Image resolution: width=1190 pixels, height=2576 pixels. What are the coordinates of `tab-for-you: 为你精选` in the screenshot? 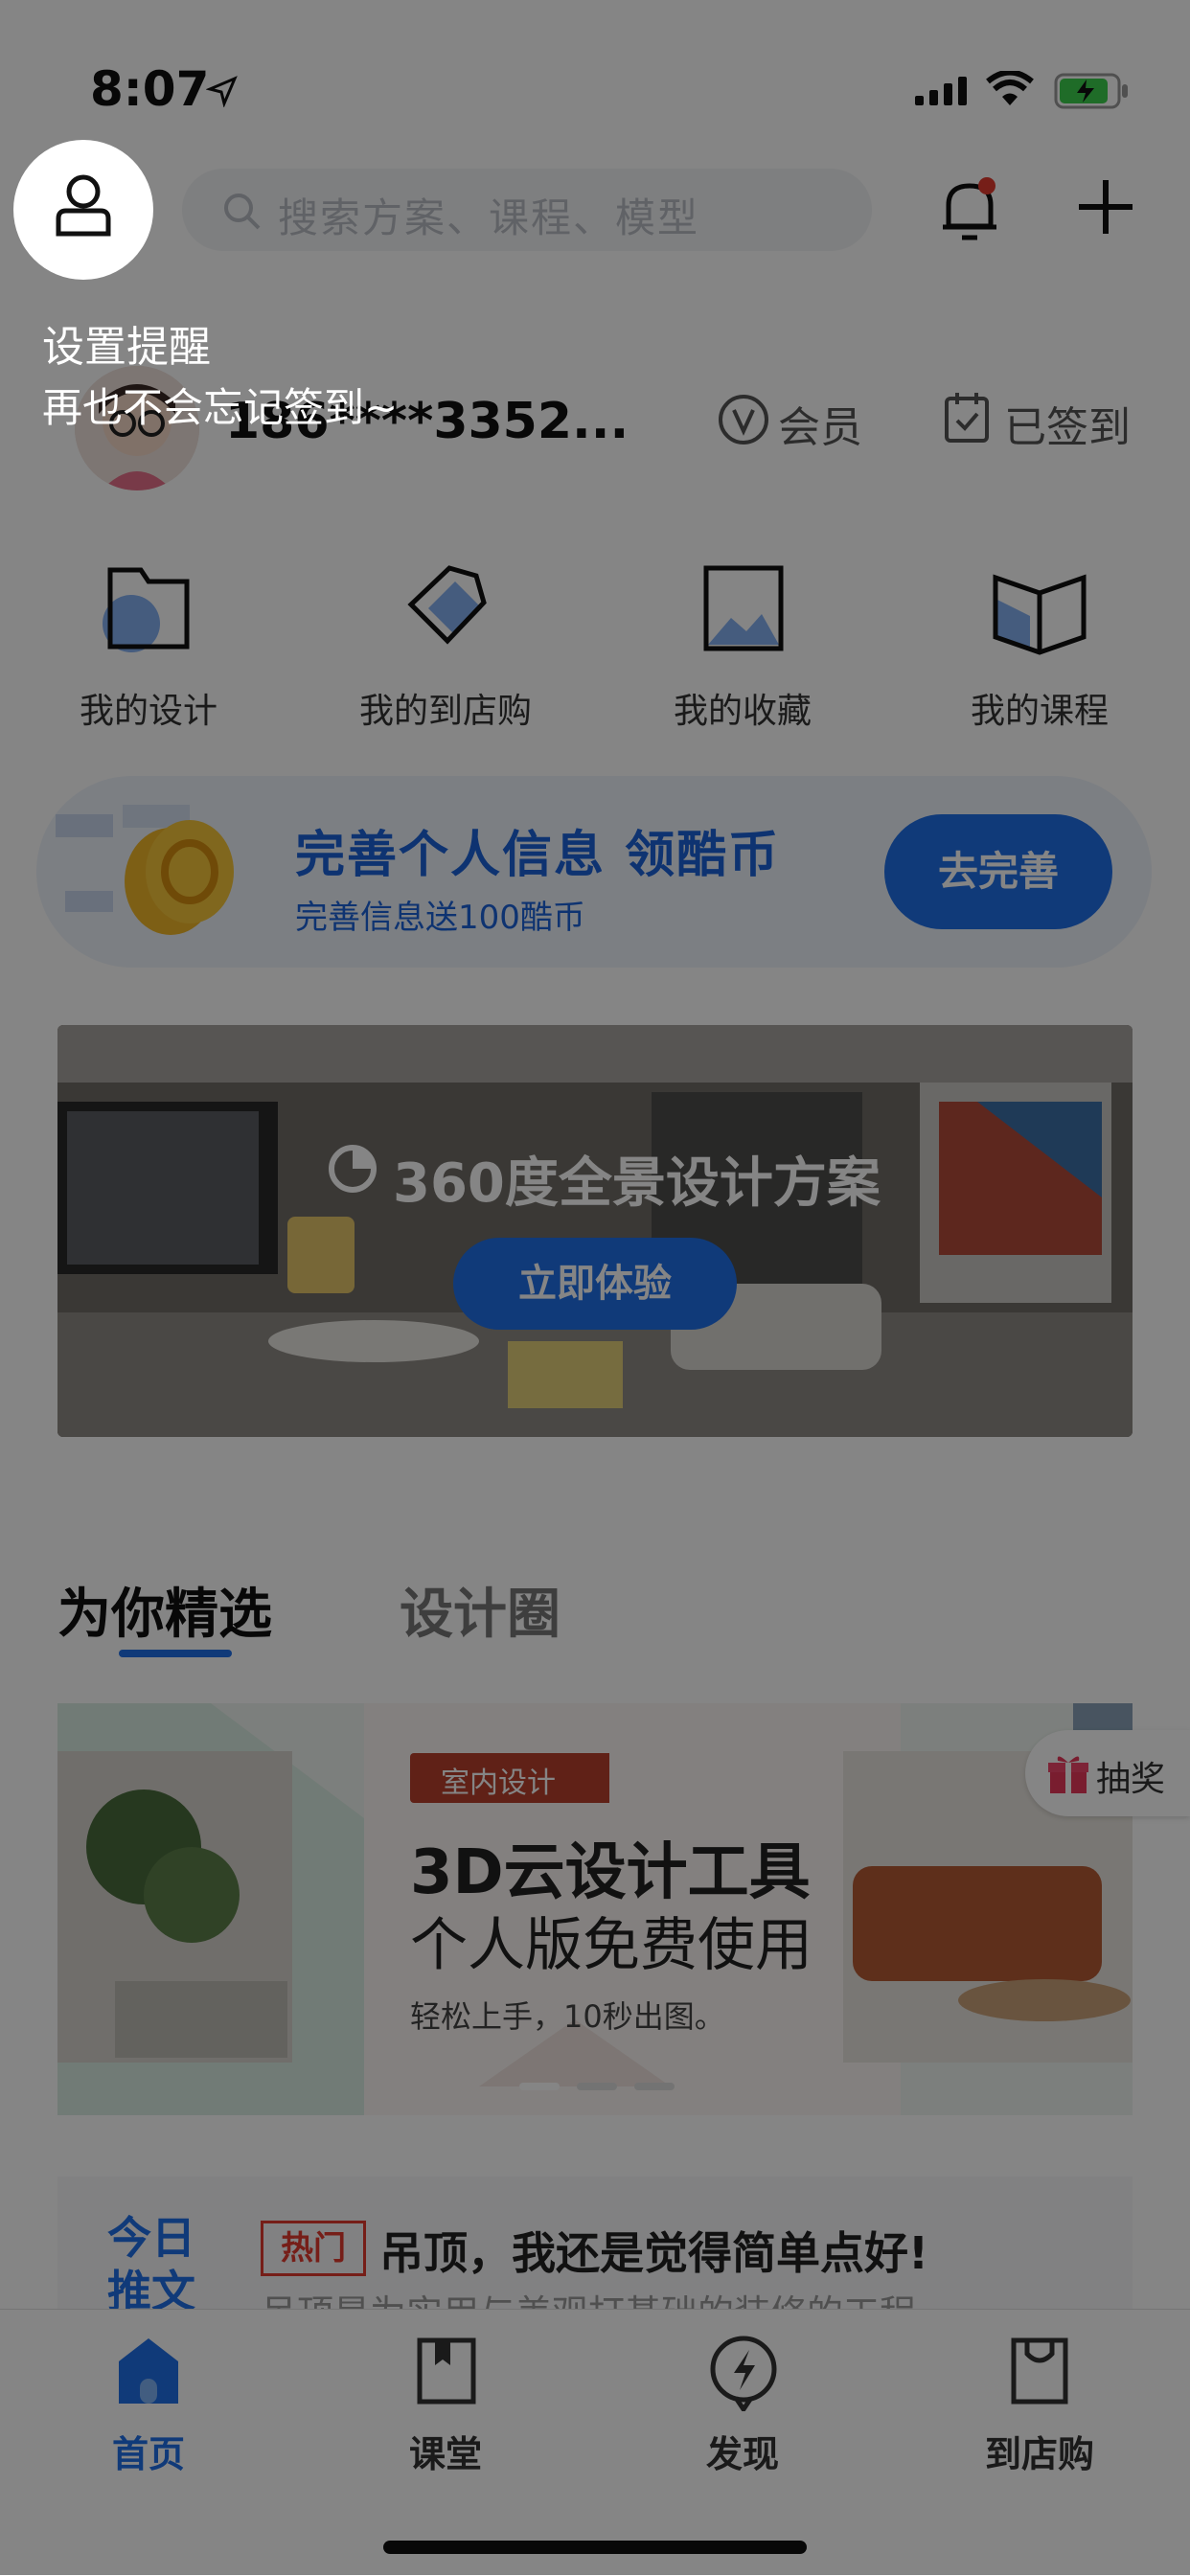 It's located at (164, 1610).